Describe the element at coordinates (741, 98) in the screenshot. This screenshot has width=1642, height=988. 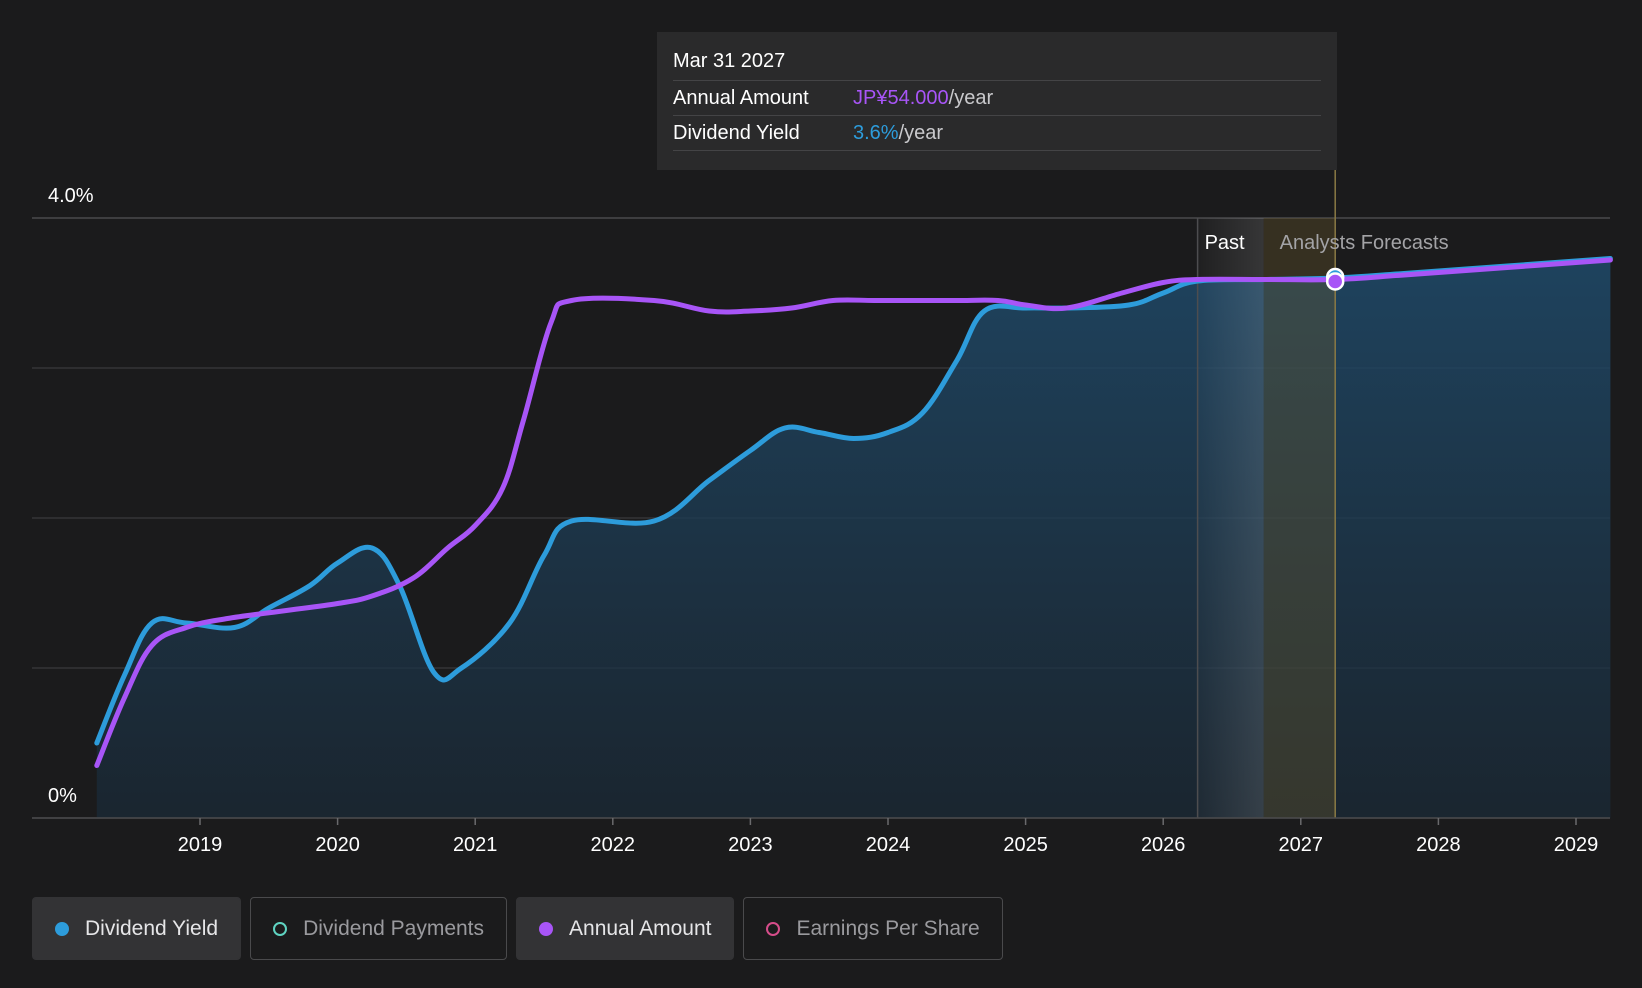
I see `tooltip-annual-amount-label: Annual Amount` at that location.